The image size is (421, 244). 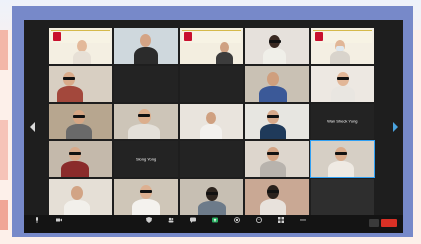 I want to click on security-shield-icon, so click(x=149, y=220).